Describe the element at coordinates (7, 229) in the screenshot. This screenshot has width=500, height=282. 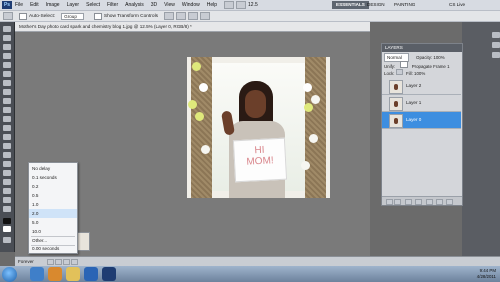
I see `background-color-swatch` at that location.